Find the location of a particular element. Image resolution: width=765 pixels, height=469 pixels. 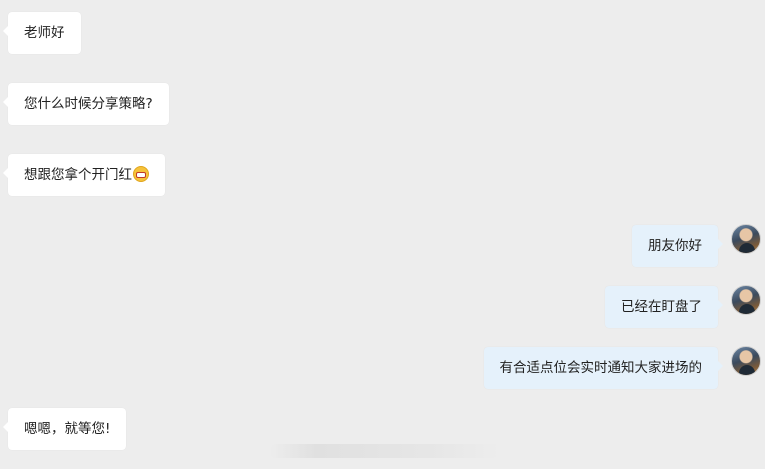

message-text: 老师好 is located at coordinates (44, 33).